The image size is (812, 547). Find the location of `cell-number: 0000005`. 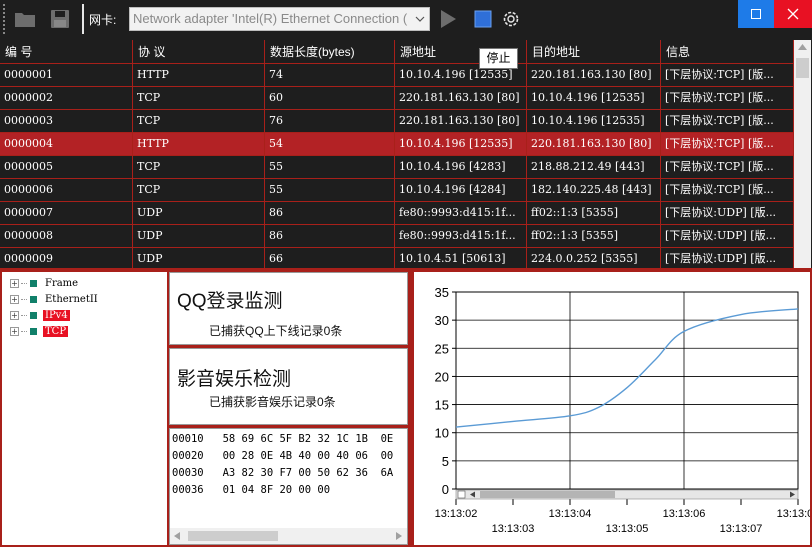

cell-number: 0000005 is located at coordinates (66, 167).